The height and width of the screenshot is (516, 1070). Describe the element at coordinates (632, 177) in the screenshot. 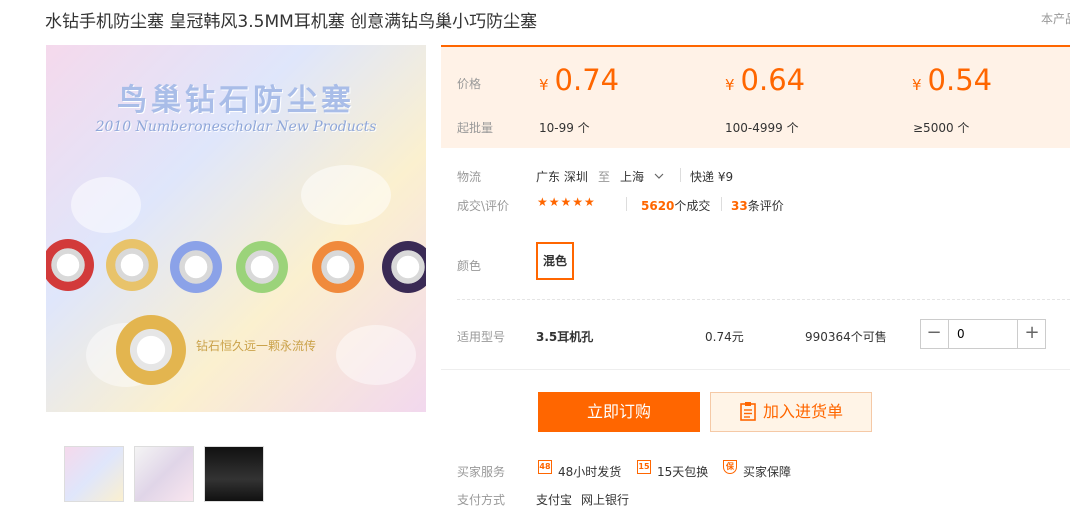

I see `logistics-destination: 上海` at that location.